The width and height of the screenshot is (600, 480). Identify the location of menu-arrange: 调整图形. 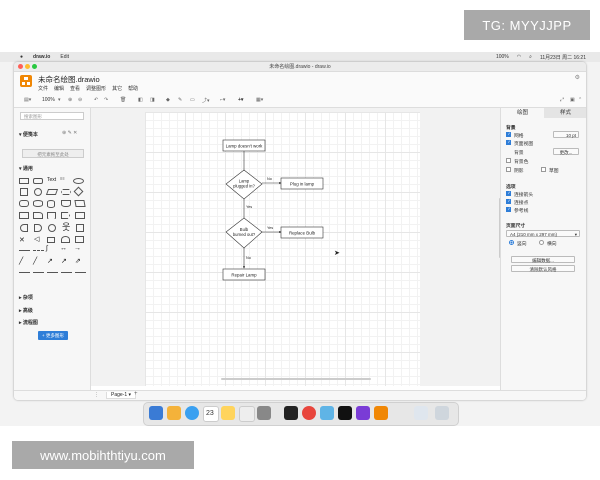
(96, 88).